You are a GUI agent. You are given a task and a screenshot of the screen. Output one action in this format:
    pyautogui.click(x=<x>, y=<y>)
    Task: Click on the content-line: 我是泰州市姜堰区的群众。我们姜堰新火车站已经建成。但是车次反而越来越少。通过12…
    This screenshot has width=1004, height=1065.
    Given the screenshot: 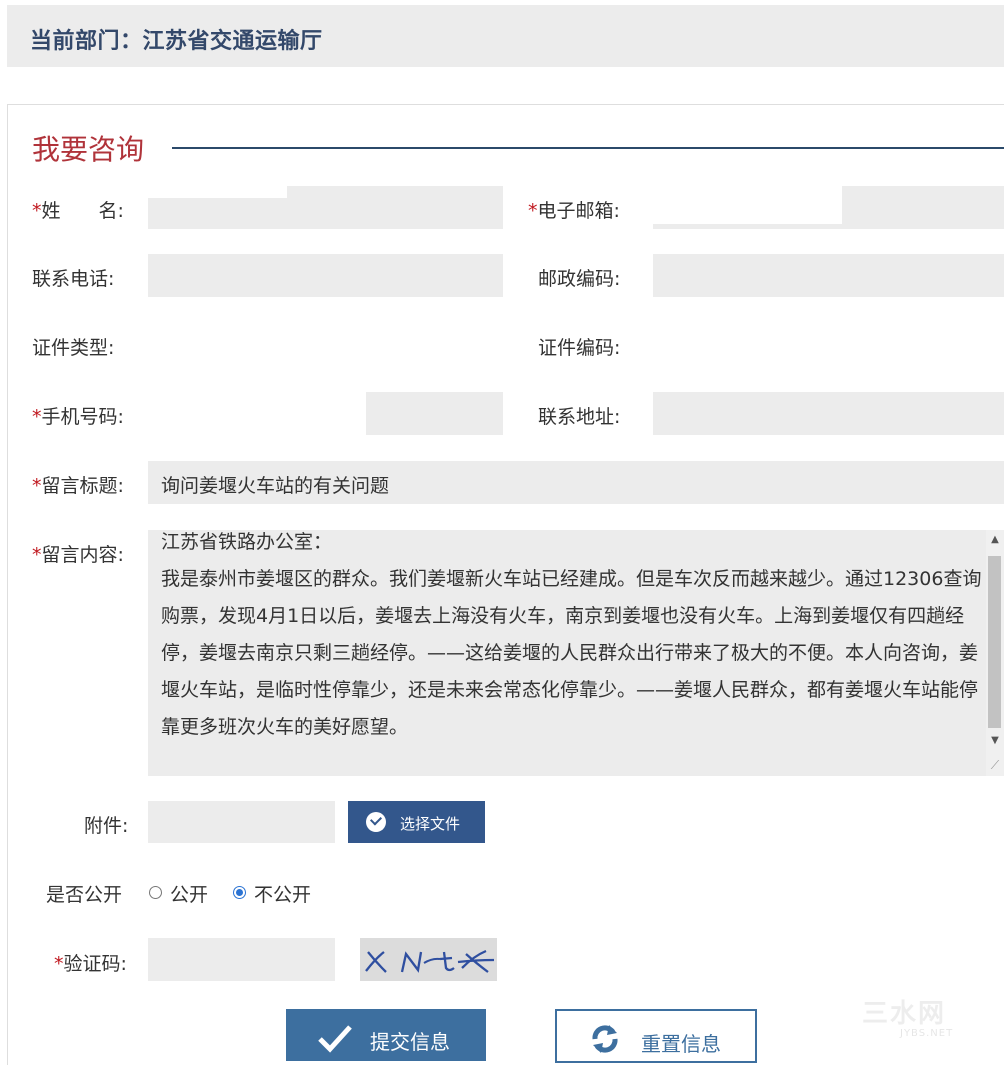 What is the action you would take?
    pyautogui.click(x=571, y=653)
    